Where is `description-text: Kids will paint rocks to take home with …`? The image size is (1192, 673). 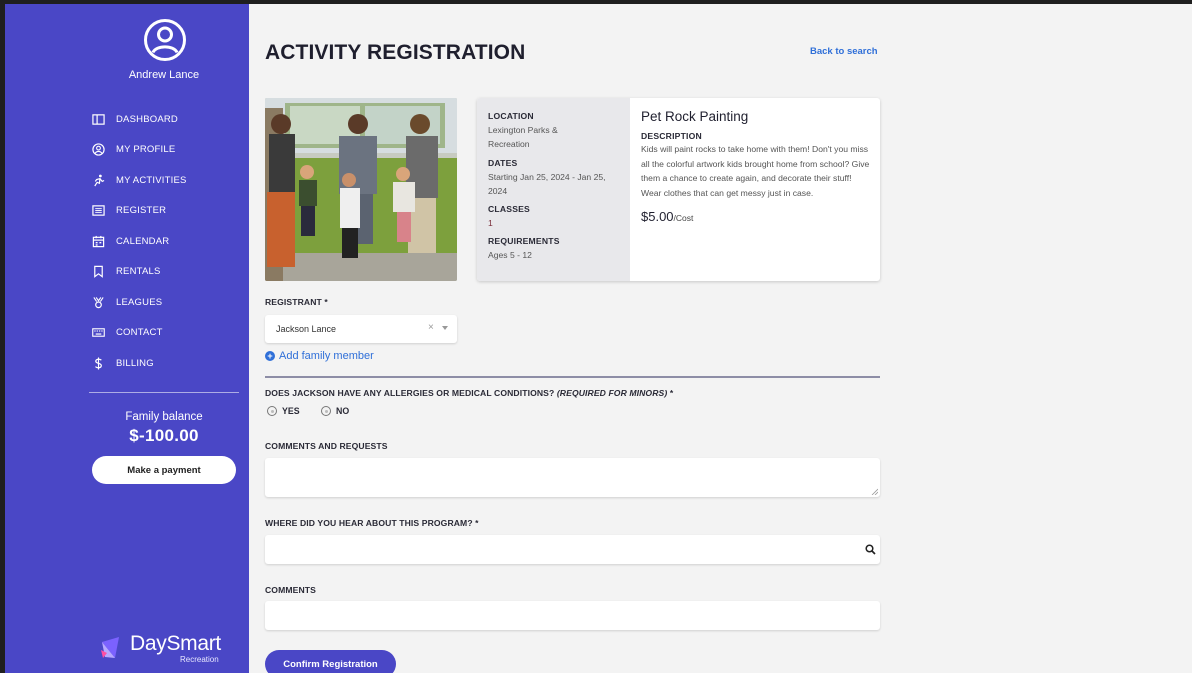
description-text: Kids will paint rocks to take home with … is located at coordinates (755, 171).